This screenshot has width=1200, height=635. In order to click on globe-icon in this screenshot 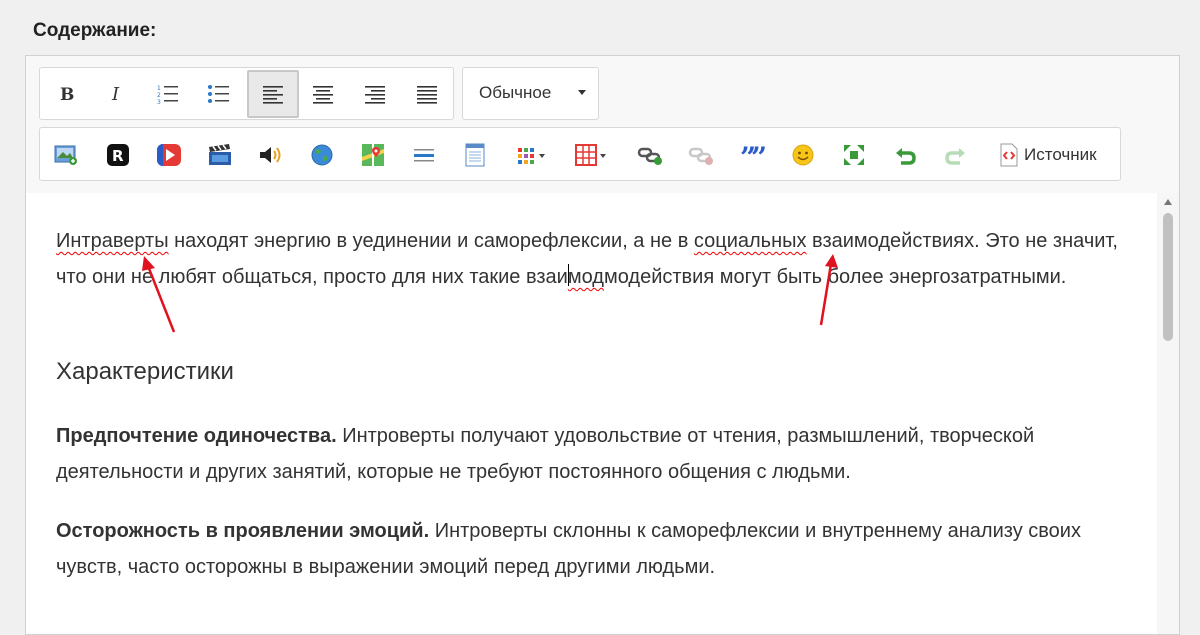, I will do `click(322, 155)`.